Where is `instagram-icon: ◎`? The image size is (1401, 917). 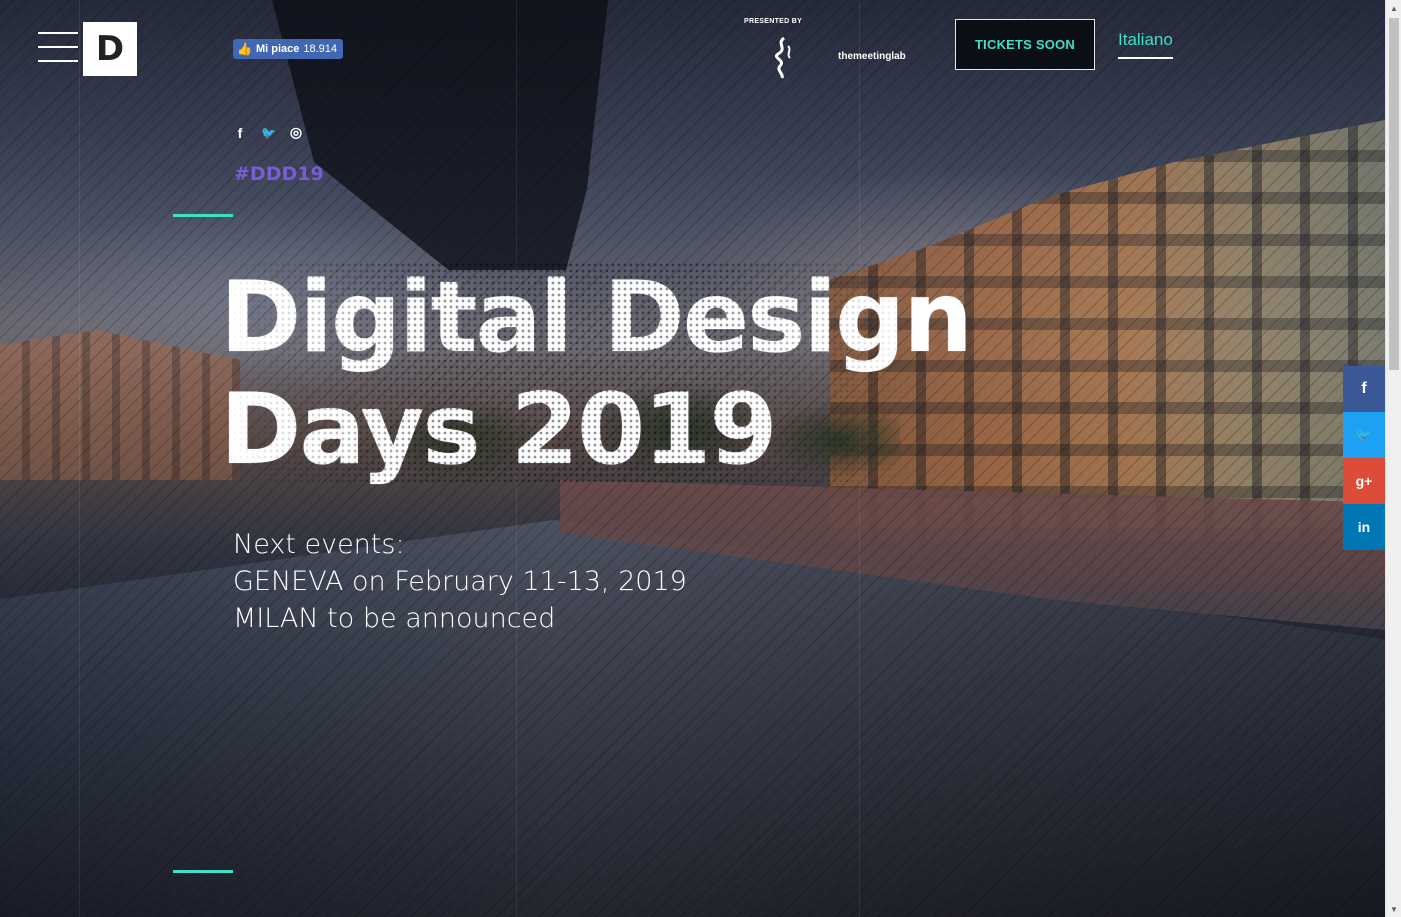 instagram-icon: ◎ is located at coordinates (296, 132).